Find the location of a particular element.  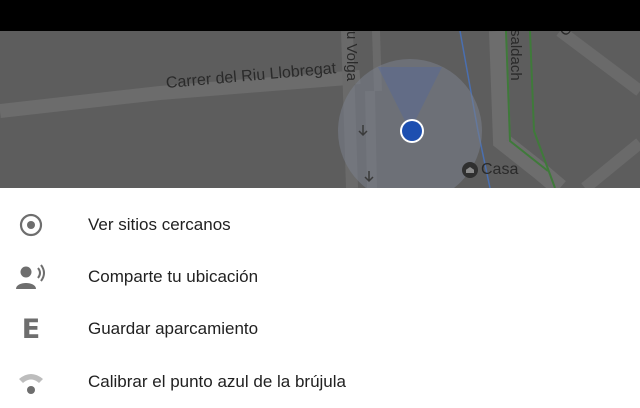

menu-item-label: Comparte tu ubicación is located at coordinates (173, 276).